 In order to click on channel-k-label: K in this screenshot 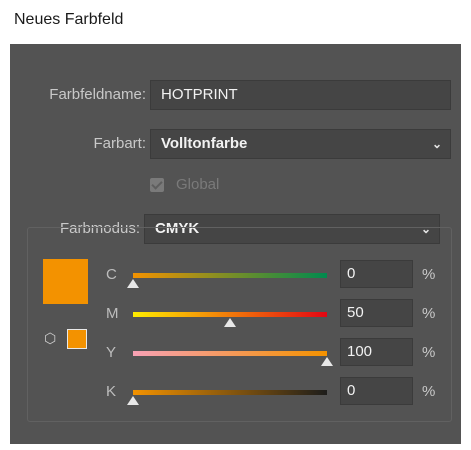, I will do `click(111, 391)`.